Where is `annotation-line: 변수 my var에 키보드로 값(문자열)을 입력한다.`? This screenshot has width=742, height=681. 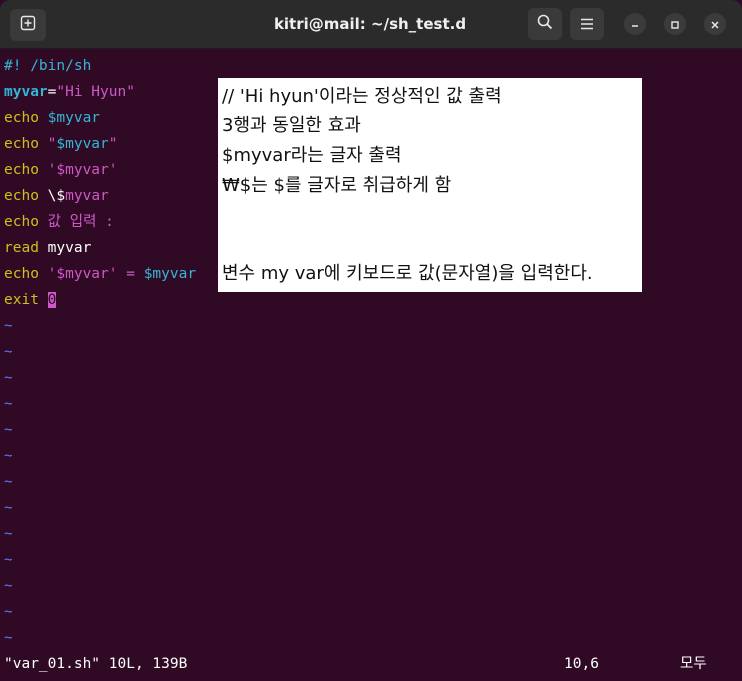 annotation-line: 변수 my var에 키보드로 값(문자열)을 입력한다. is located at coordinates (407, 273).